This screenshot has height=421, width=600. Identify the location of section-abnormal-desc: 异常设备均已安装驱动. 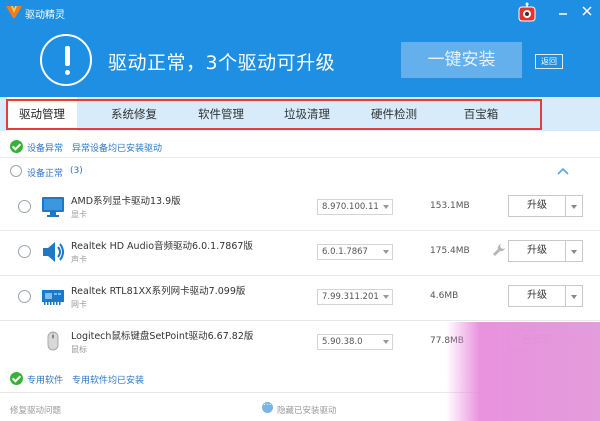
(117, 149).